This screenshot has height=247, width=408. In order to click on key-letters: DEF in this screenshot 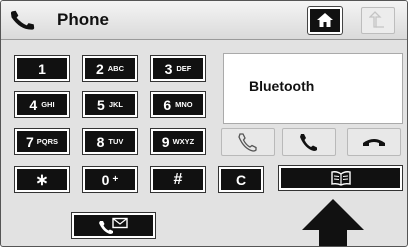, I will do `click(184, 68)`.